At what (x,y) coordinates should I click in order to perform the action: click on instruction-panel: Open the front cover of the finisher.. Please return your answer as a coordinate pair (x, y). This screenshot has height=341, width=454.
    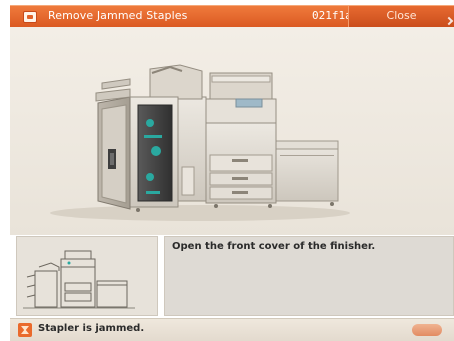
    Looking at the image, I should click on (309, 276).